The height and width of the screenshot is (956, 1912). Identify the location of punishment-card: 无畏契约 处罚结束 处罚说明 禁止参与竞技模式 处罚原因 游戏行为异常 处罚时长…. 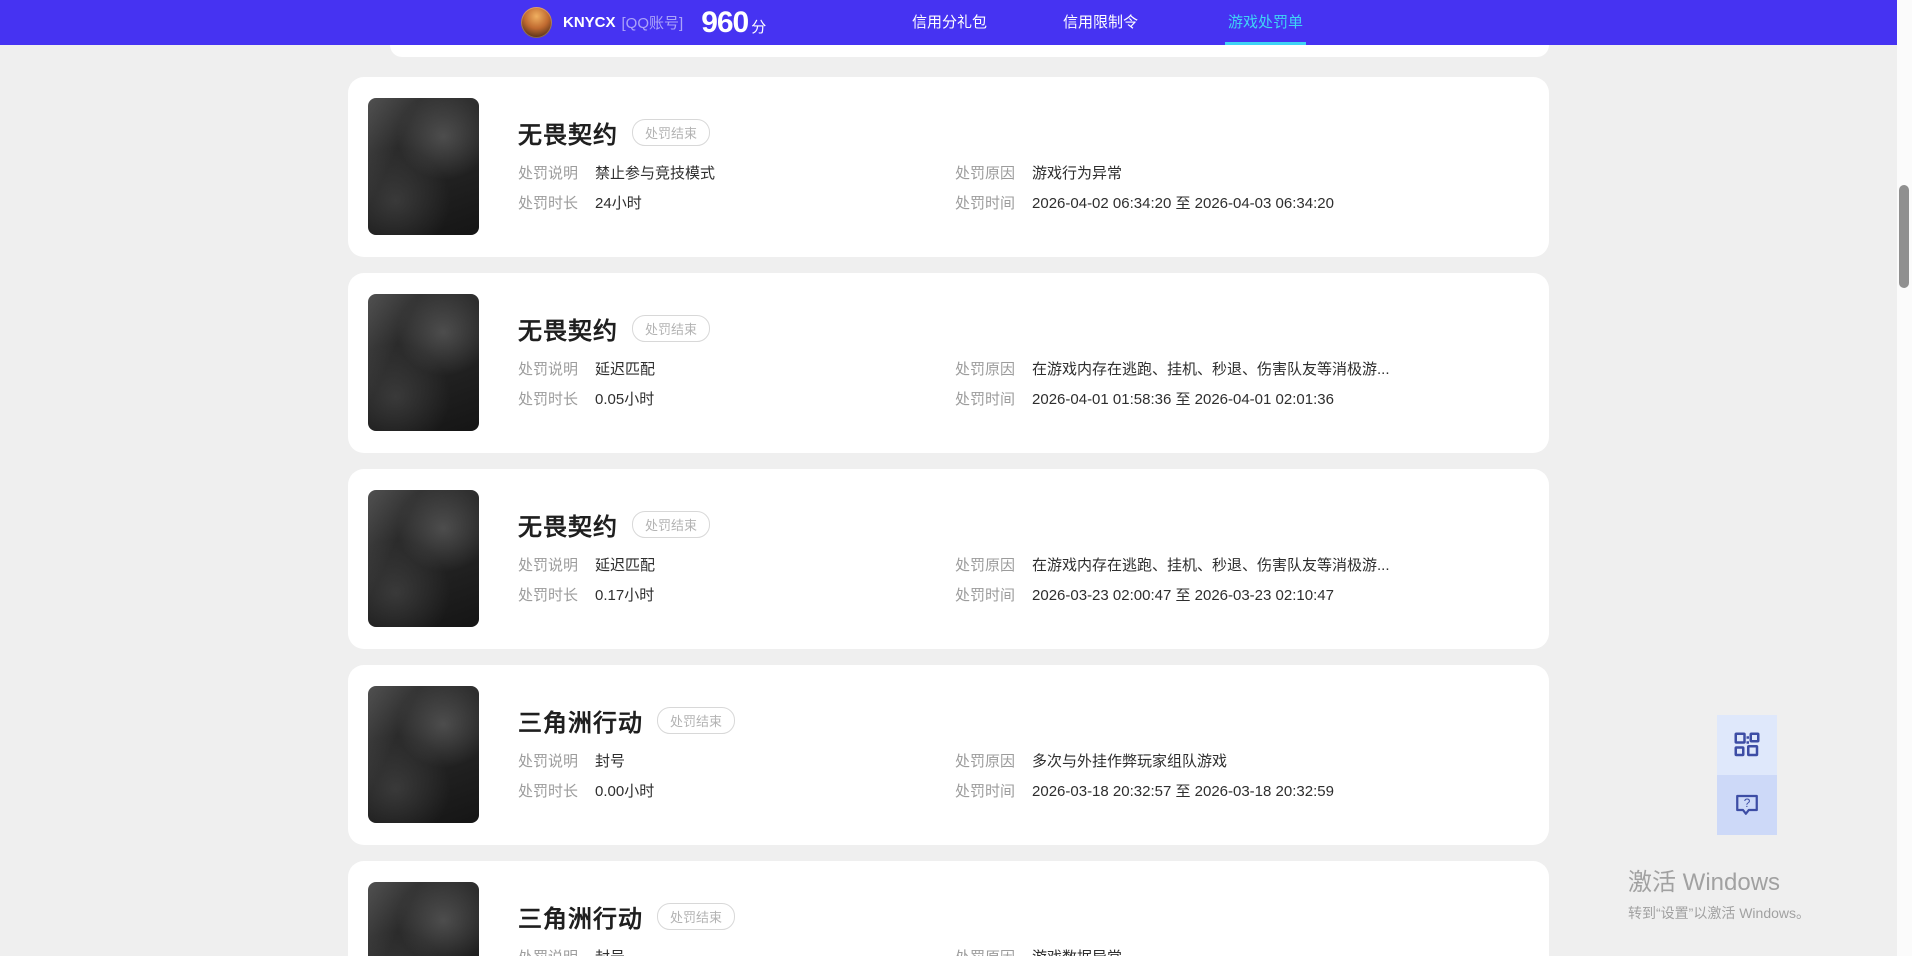
(948, 167).